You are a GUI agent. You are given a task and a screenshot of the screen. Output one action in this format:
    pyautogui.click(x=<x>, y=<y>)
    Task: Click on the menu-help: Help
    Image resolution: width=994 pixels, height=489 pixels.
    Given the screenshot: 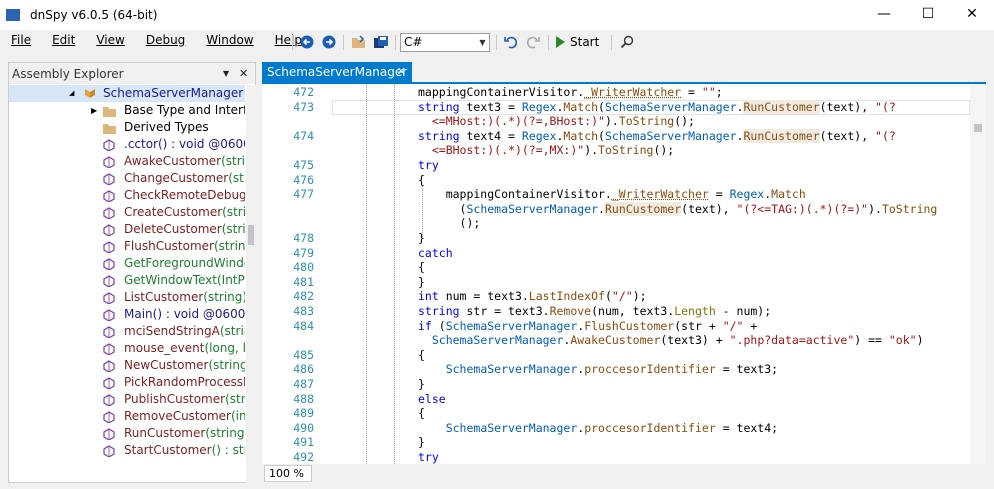 What is the action you would take?
    pyautogui.click(x=283, y=41)
    